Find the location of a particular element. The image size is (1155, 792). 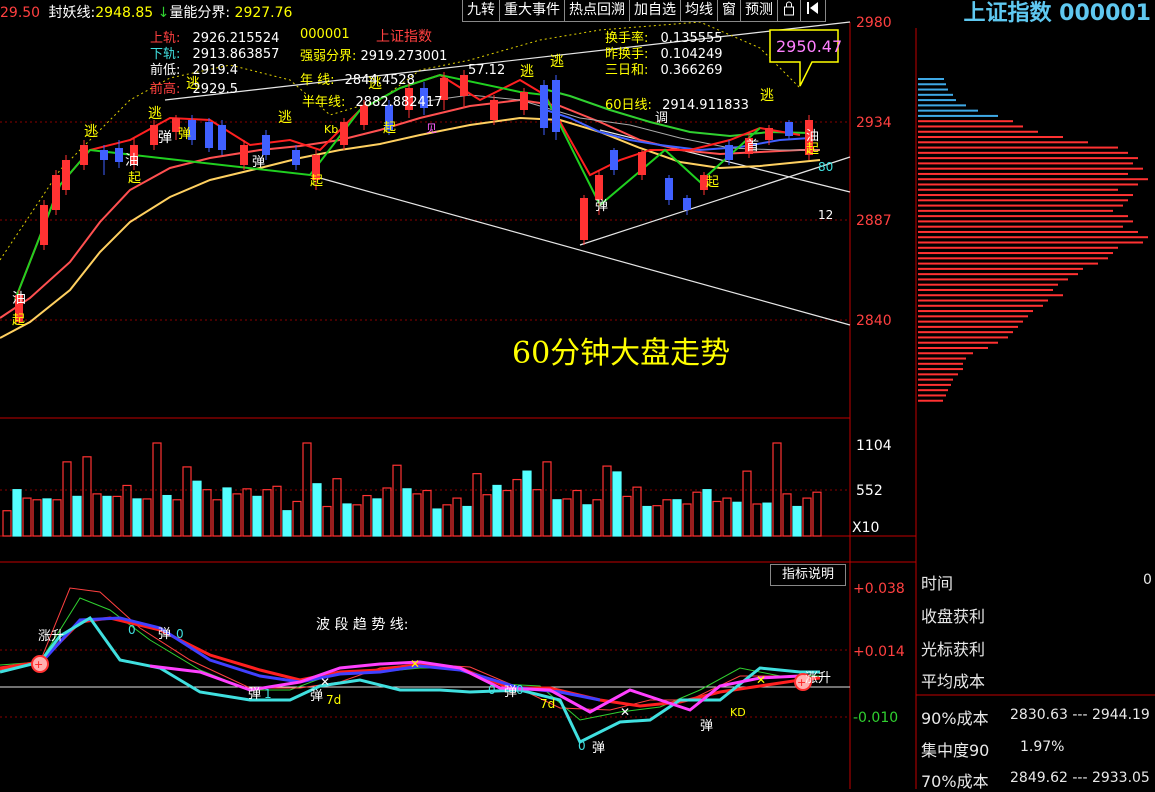

extra-value: 57.12 is located at coordinates (487, 70).